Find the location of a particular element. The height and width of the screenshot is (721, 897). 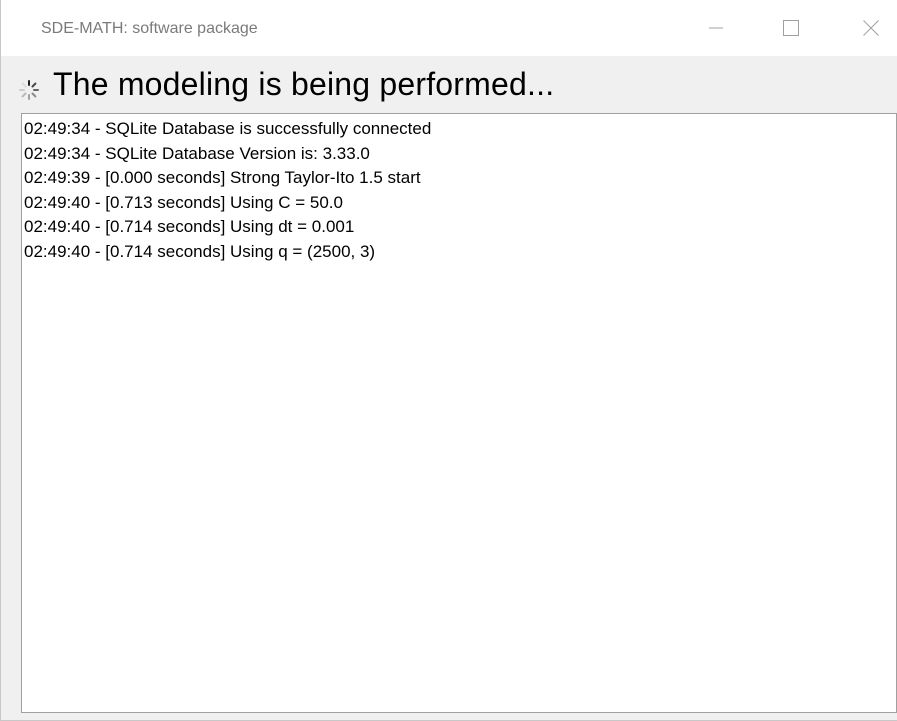

close-icon is located at coordinates (871, 28).